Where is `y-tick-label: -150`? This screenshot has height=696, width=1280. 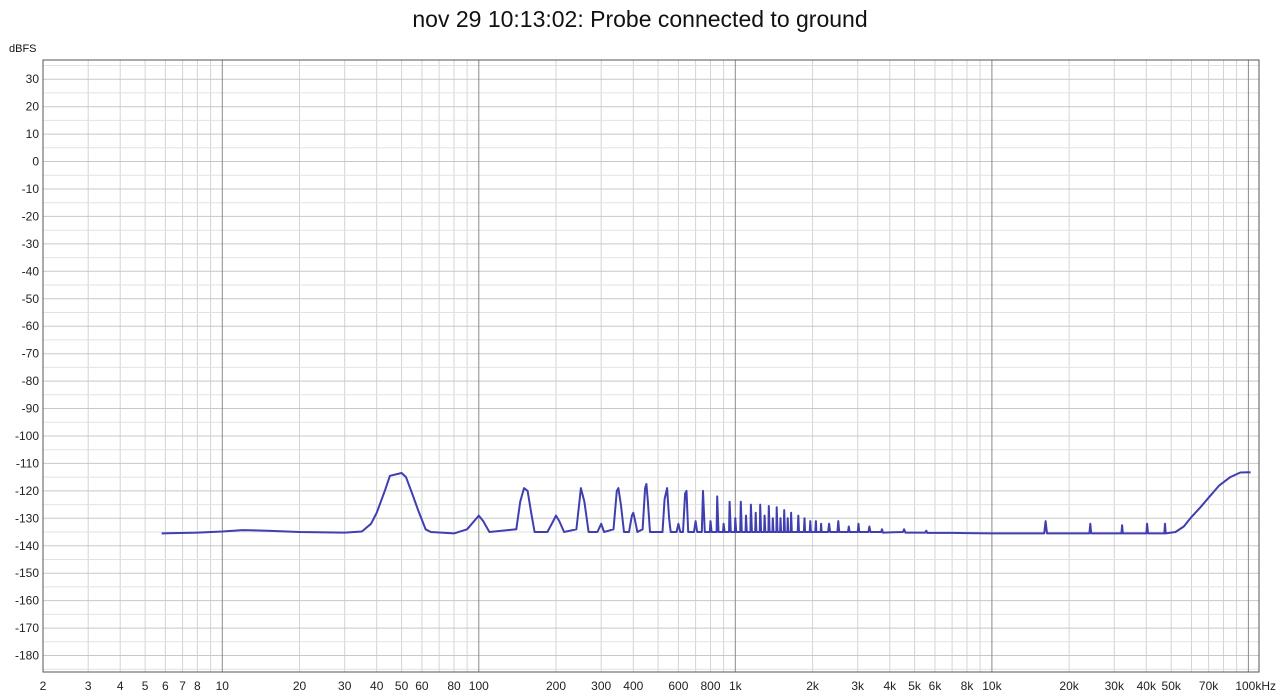
y-tick-label: -150 is located at coordinates (27, 573).